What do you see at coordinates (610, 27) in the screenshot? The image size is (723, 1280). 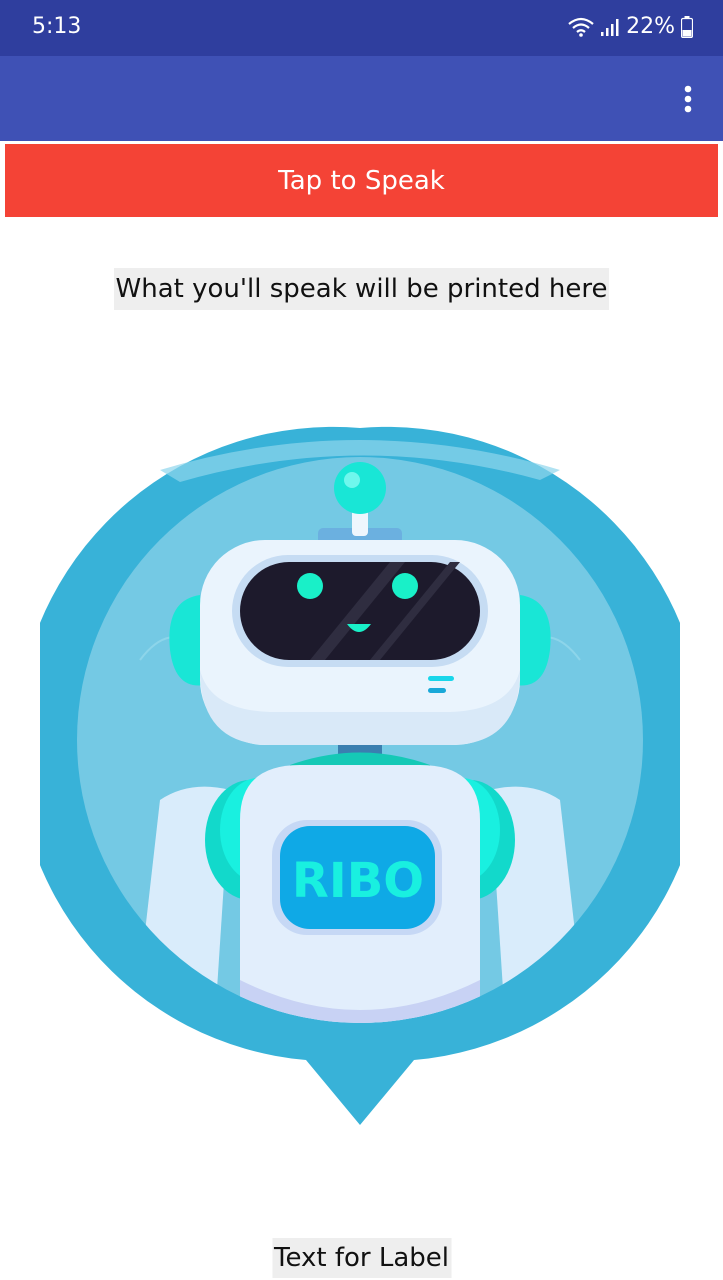 I see `signal-icon` at bounding box center [610, 27].